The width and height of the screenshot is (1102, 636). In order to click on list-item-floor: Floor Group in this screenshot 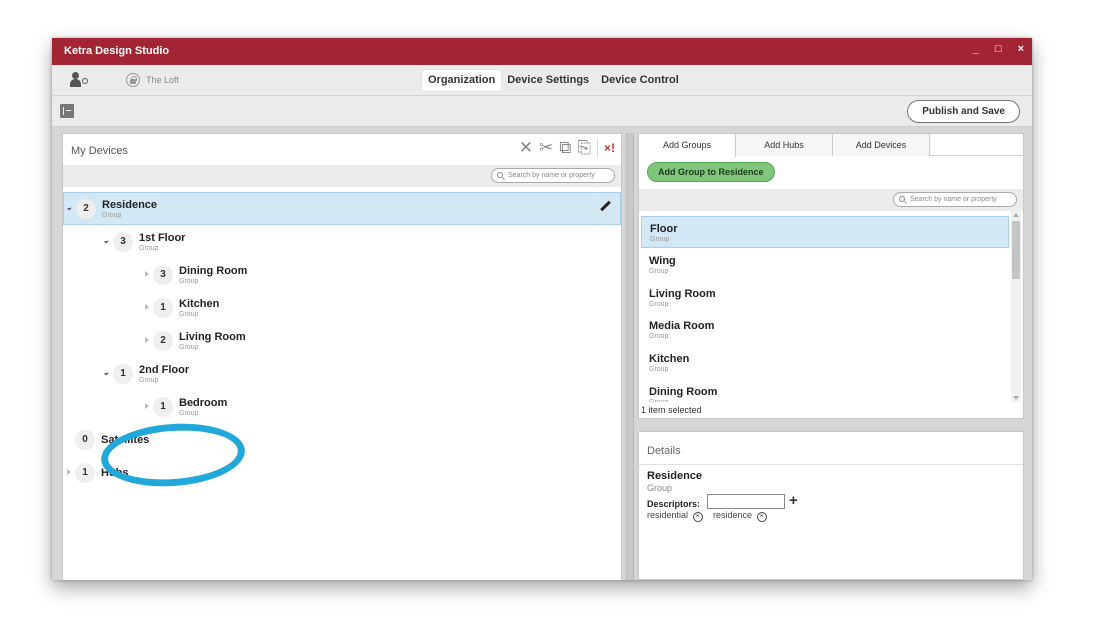, I will do `click(825, 232)`.